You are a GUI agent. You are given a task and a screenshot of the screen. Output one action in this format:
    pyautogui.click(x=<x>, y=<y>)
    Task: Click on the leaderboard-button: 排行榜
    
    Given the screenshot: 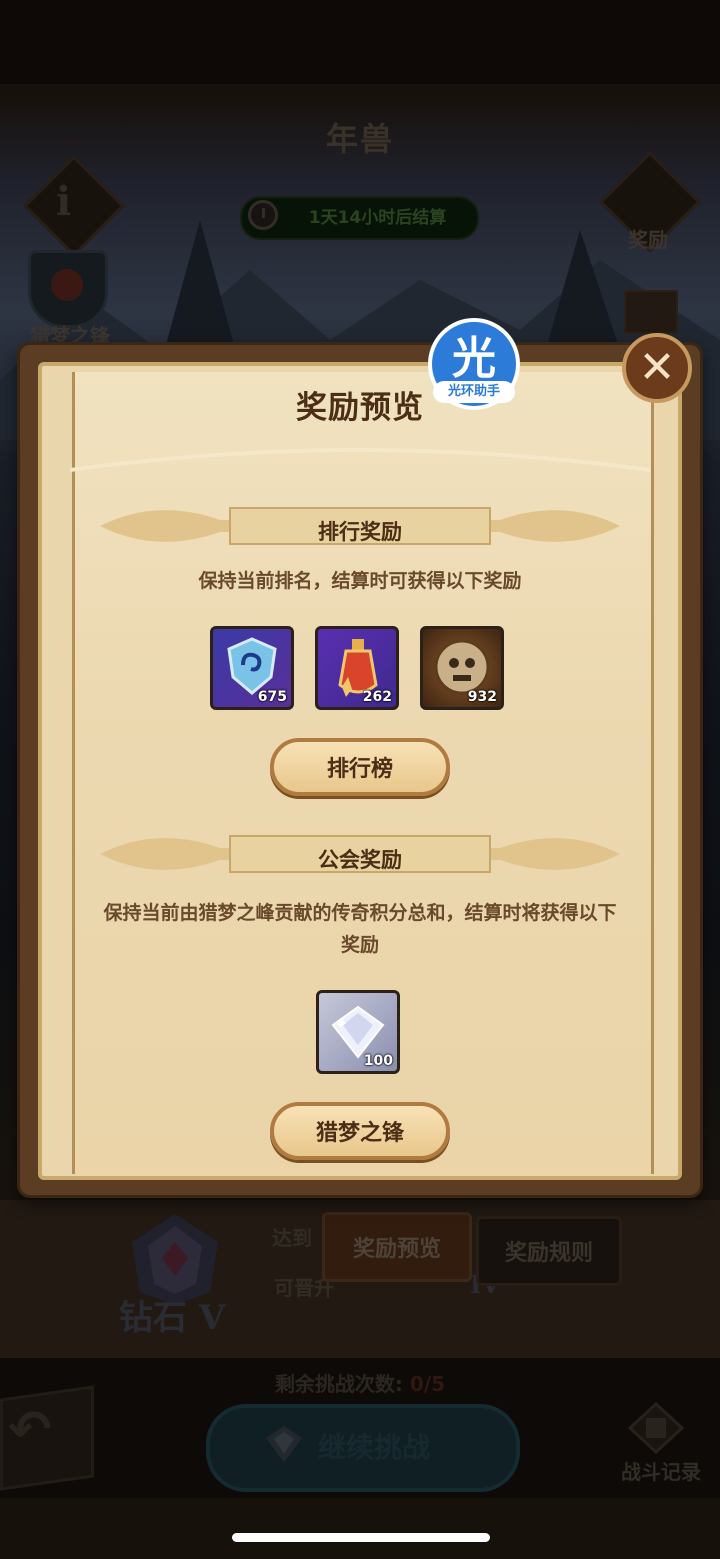 What is the action you would take?
    pyautogui.click(x=360, y=767)
    